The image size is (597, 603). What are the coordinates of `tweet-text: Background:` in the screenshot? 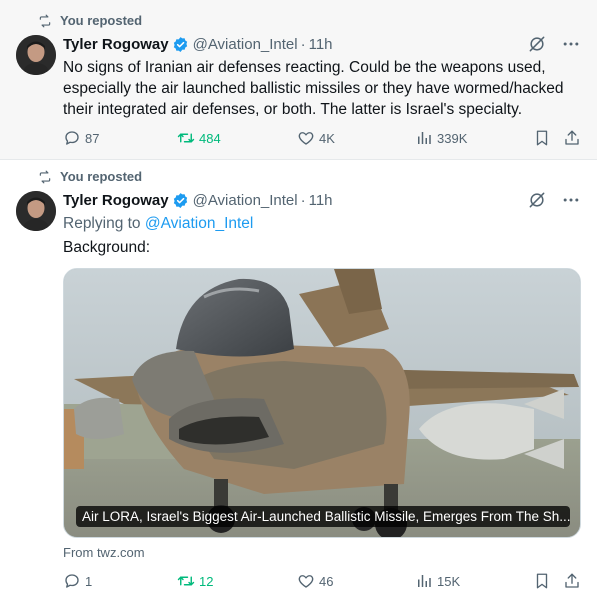 It's located at (107, 247).